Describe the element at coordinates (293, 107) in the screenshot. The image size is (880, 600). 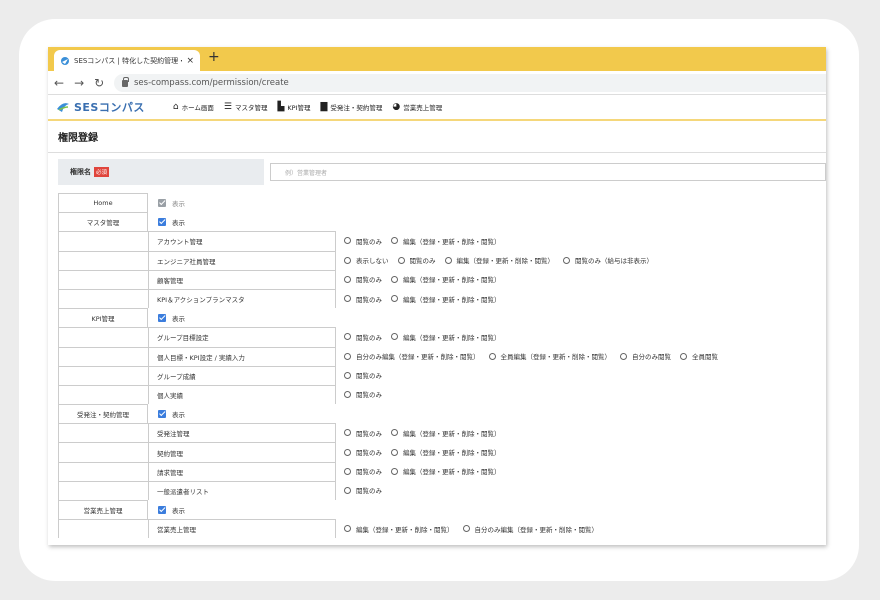
I see `nav-kpi: ▙ KPI管理` at that location.